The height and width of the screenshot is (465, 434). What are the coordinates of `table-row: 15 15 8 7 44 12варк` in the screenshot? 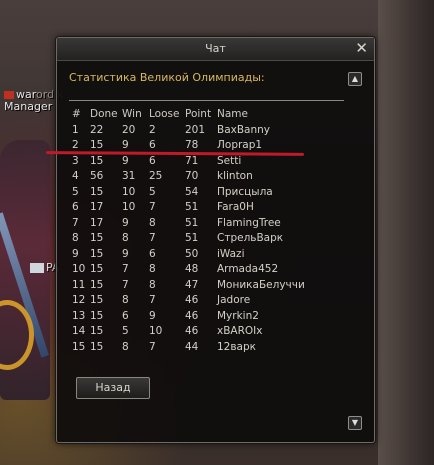 It's located at (209, 349).